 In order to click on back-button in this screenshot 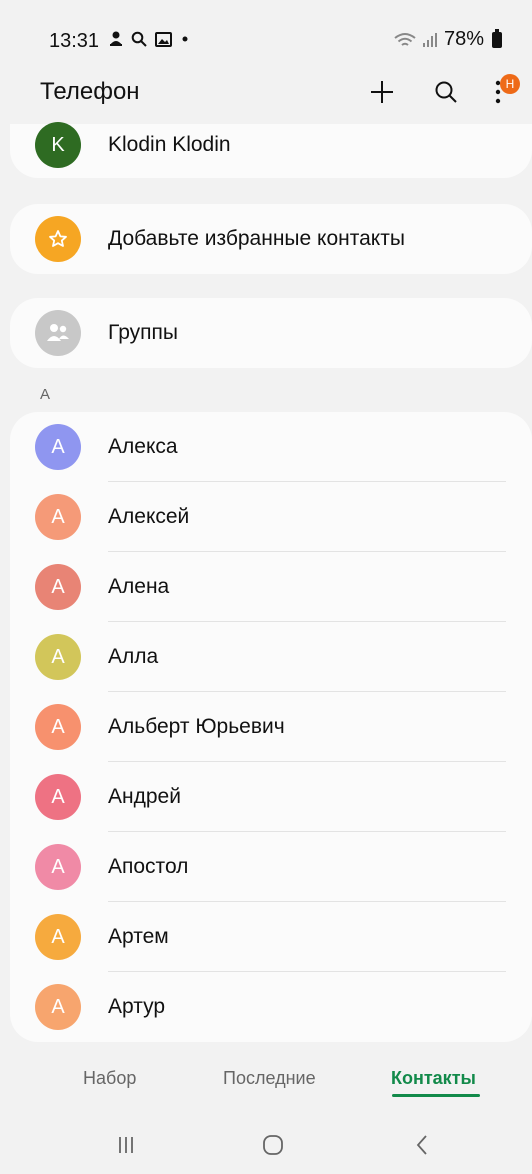, I will do `click(422, 1145)`.